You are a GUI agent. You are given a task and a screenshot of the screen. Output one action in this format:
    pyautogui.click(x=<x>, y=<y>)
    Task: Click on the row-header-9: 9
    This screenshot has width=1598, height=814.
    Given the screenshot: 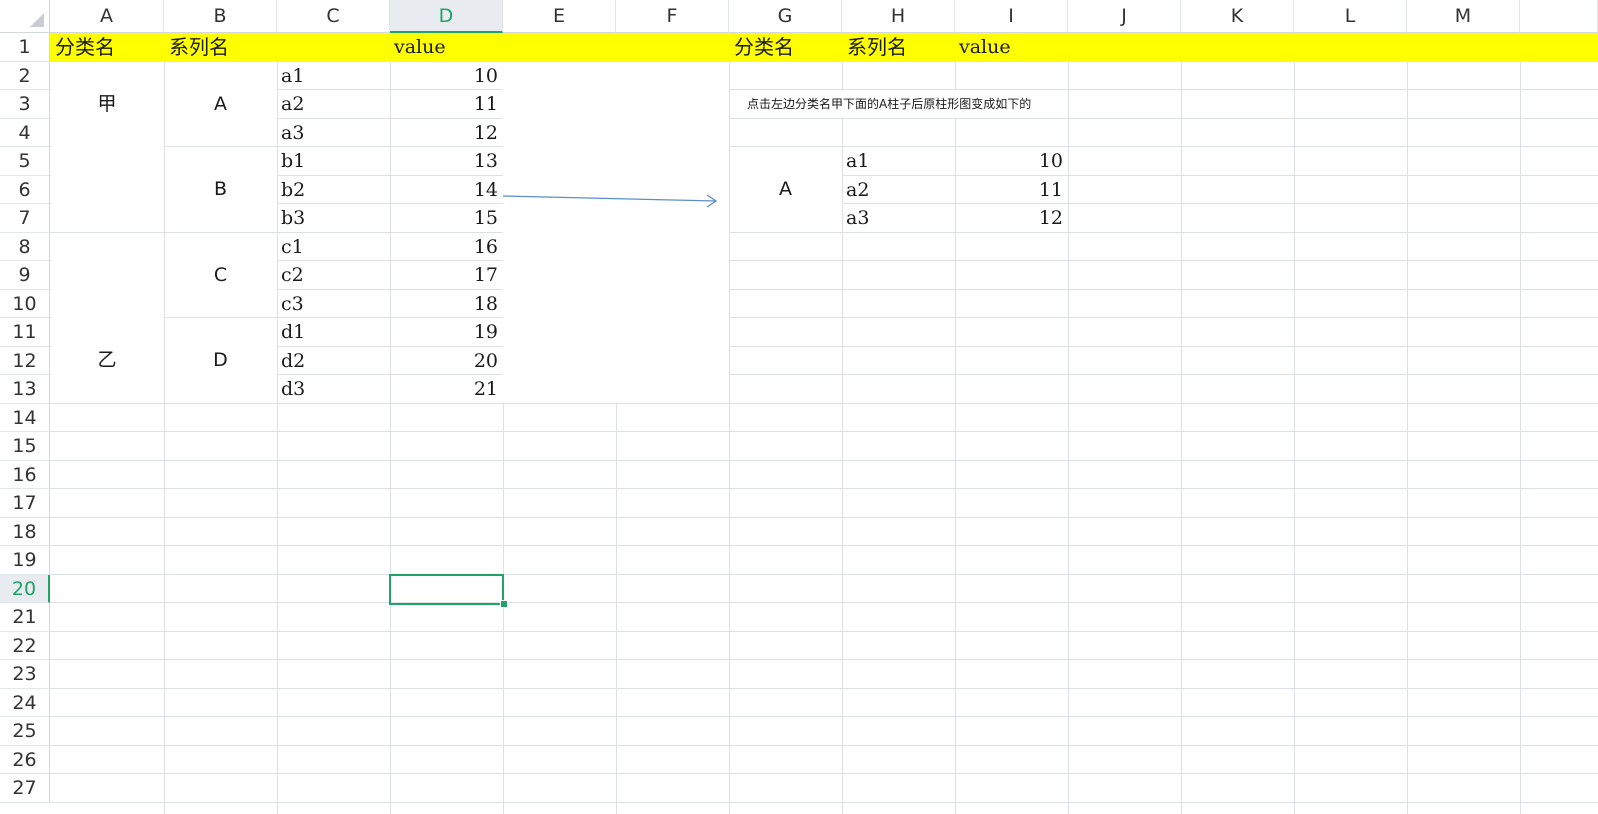 What is the action you would take?
    pyautogui.click(x=25, y=275)
    